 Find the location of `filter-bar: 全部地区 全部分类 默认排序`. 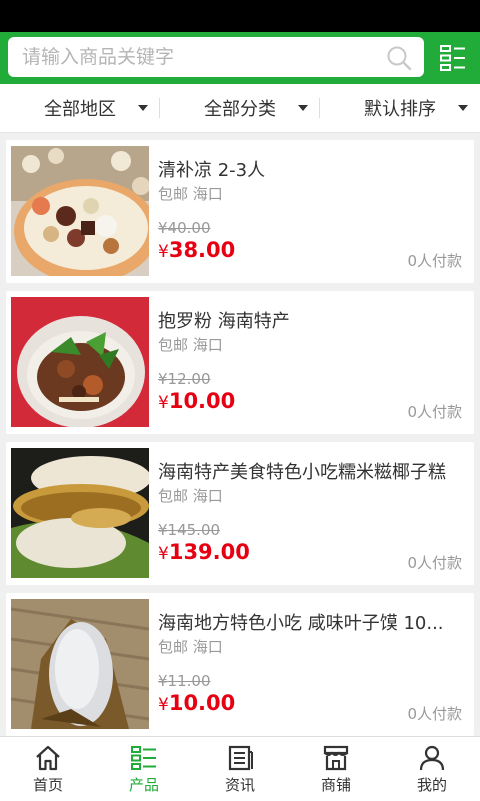

filter-bar: 全部地区 全部分类 默认排序 is located at coordinates (240, 108).